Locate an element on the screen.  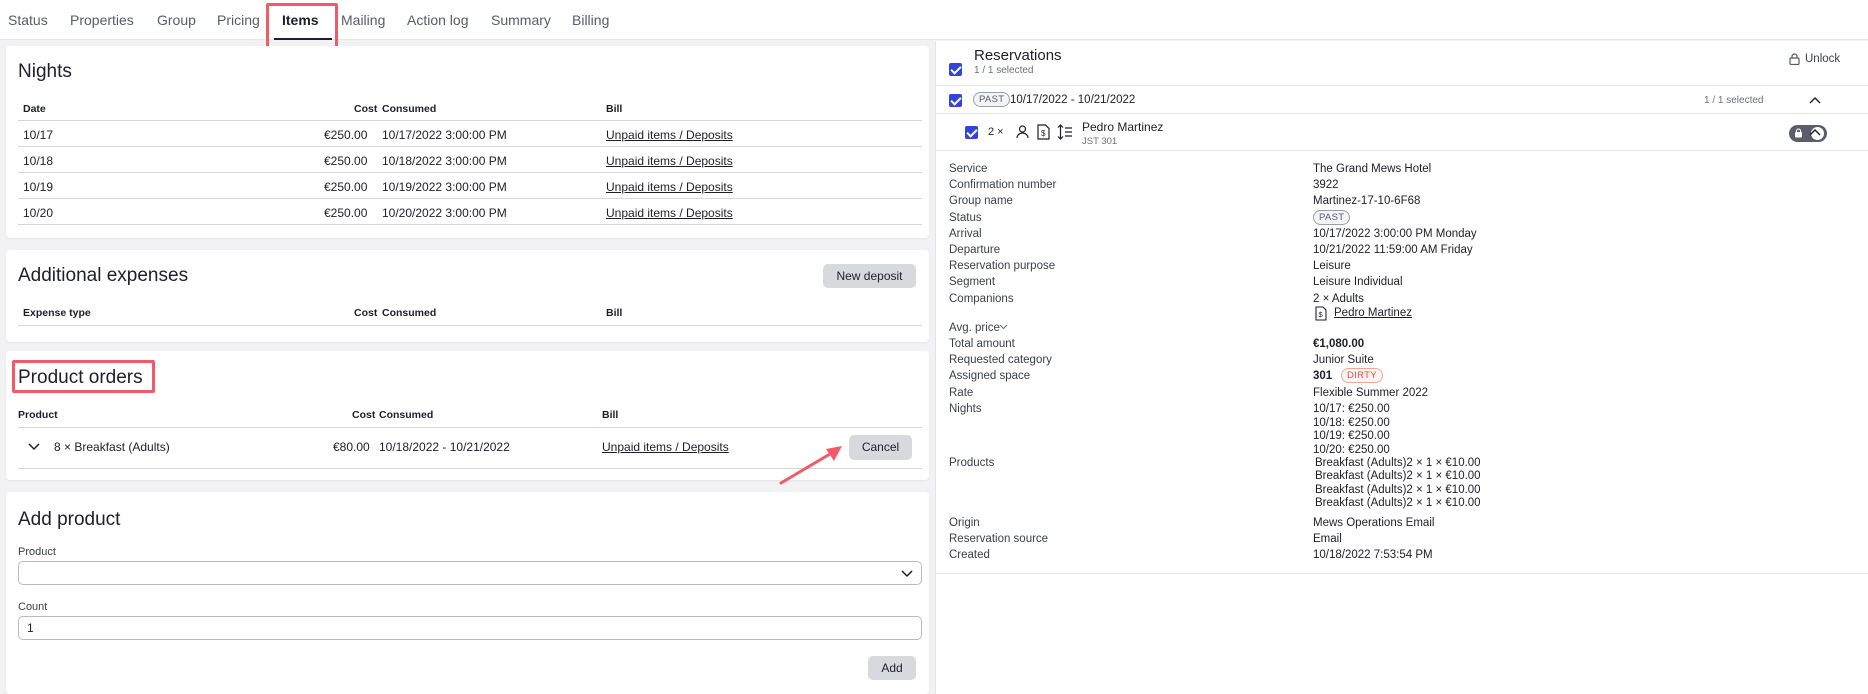
total-label: Total amount is located at coordinates (982, 344).